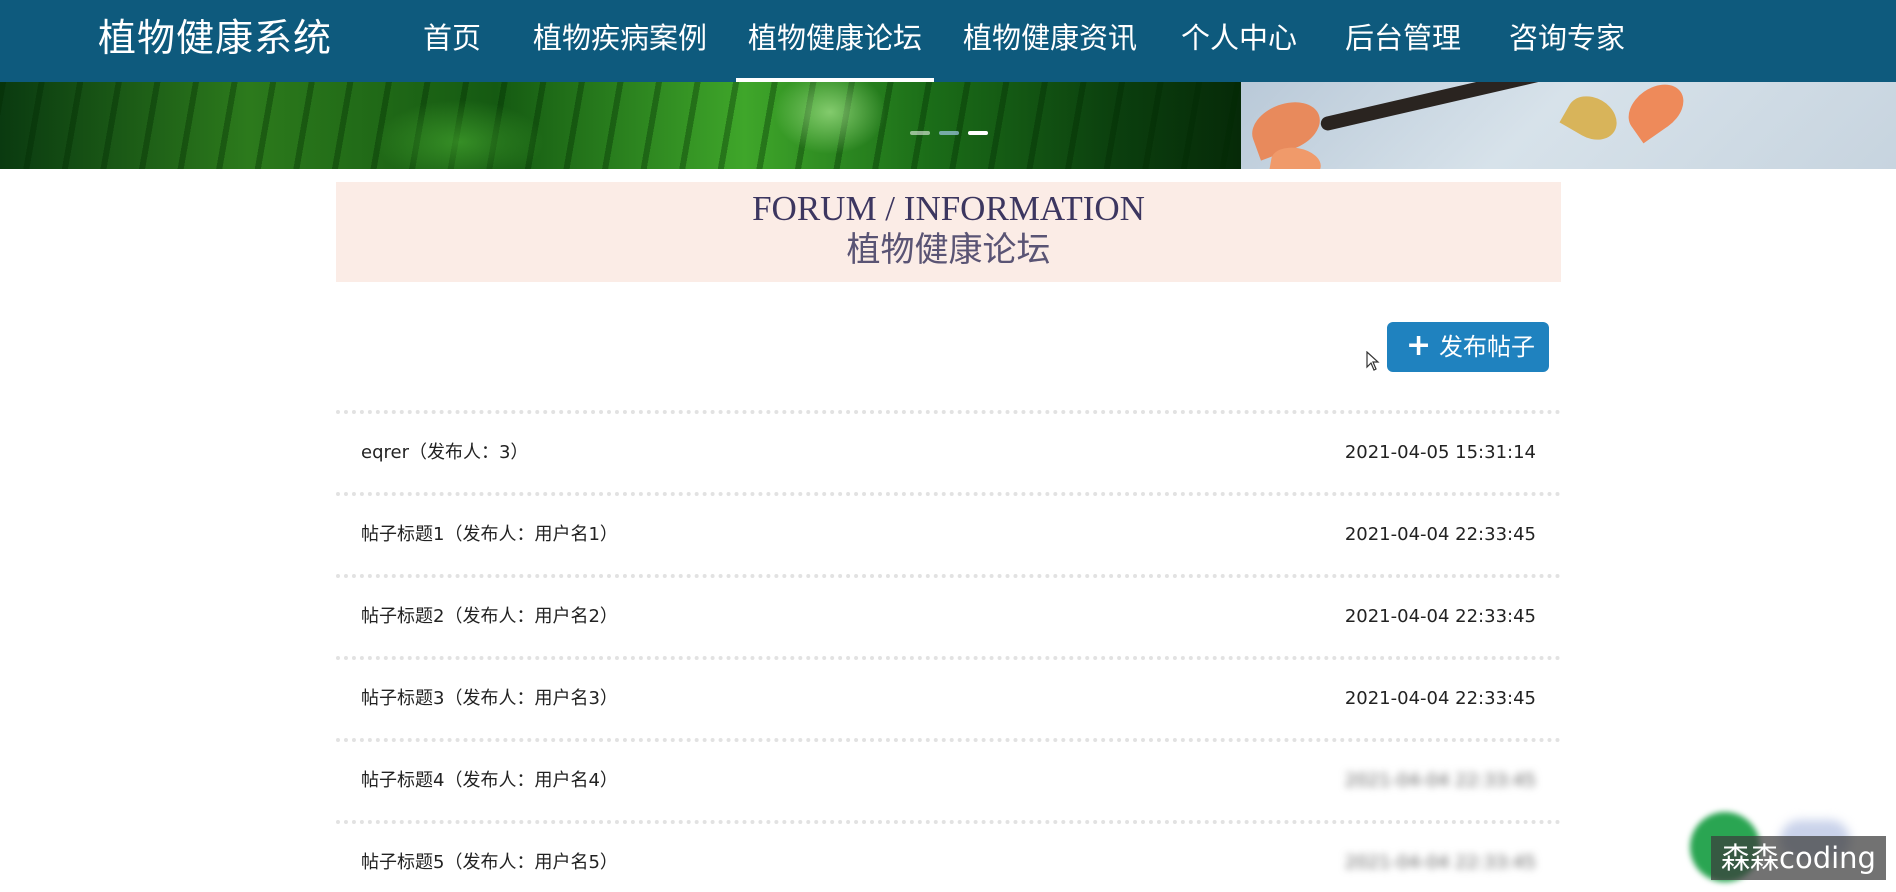  What do you see at coordinates (1403, 41) in the screenshot?
I see `nav-item-admin: 后台管理` at bounding box center [1403, 41].